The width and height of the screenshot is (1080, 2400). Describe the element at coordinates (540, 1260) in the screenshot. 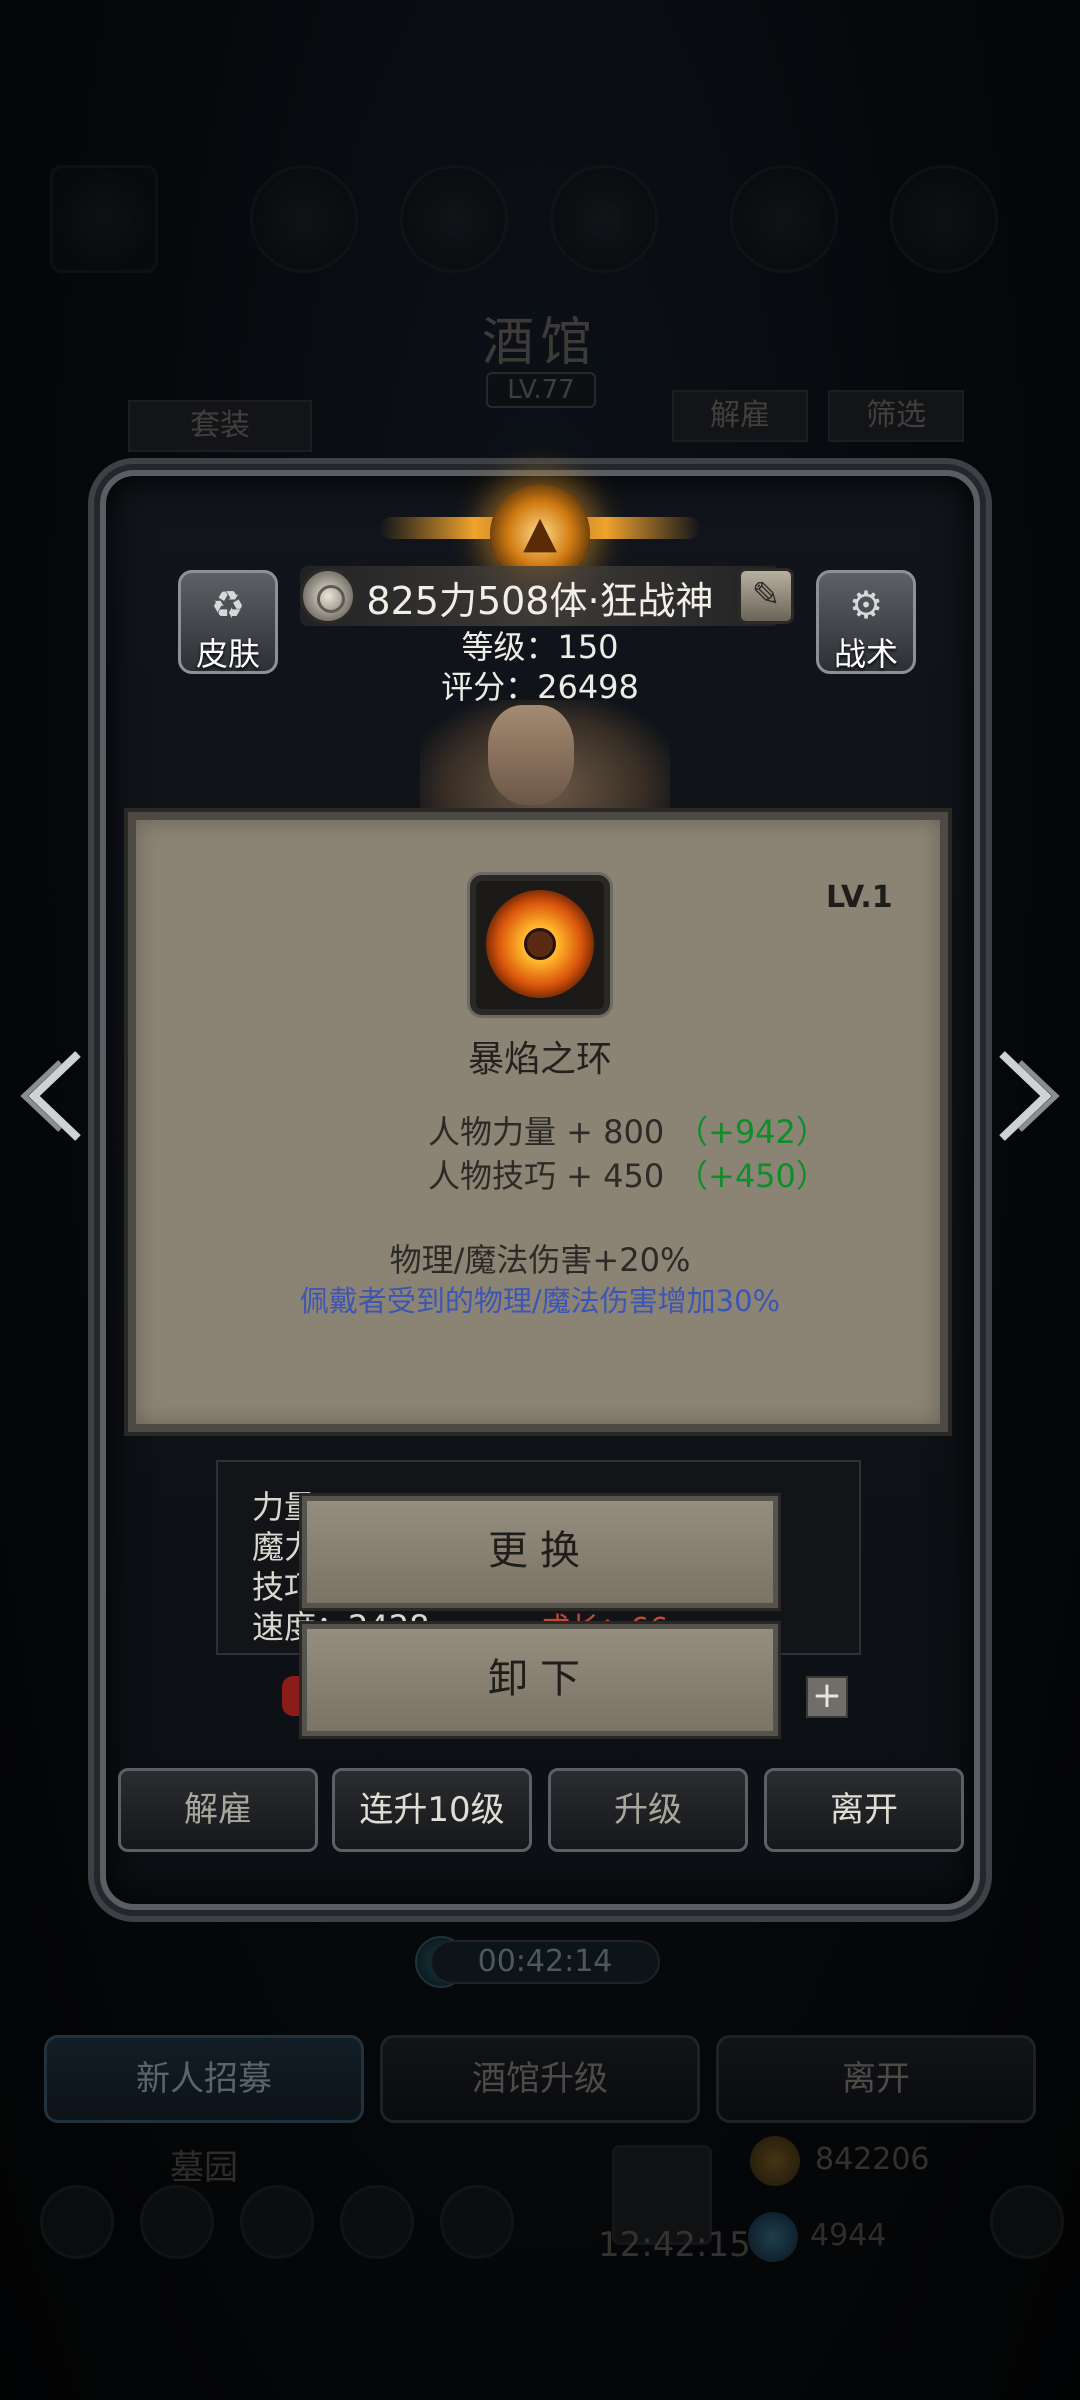

I see `item-effect: 物理/魔法伤害+20%` at that location.